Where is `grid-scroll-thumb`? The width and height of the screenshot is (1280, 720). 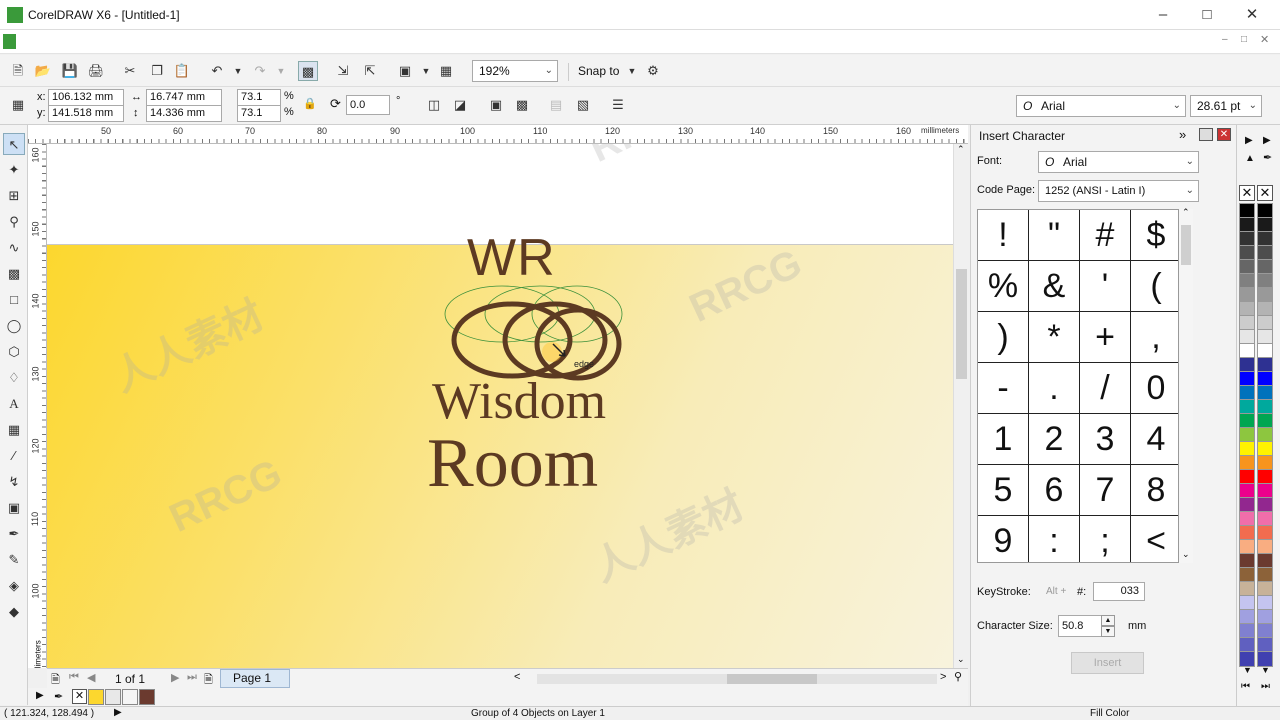
grid-scroll-thumb is located at coordinates (1186, 245).